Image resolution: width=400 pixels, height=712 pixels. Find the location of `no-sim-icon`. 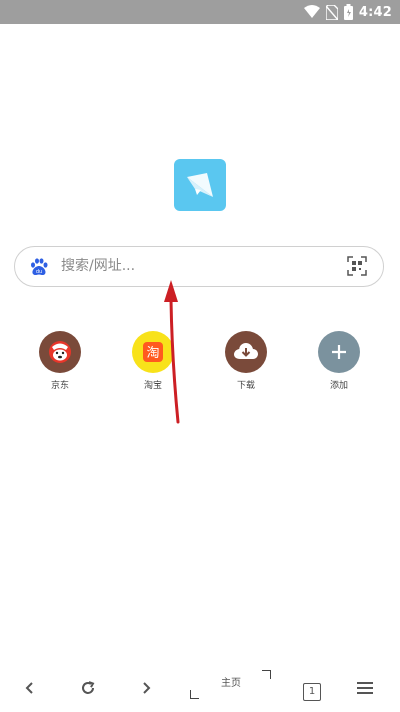

no-sim-icon is located at coordinates (331, 12).